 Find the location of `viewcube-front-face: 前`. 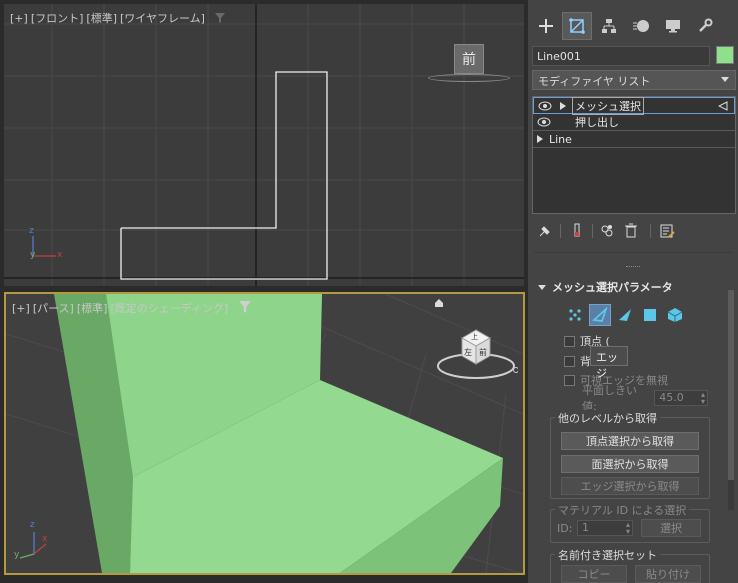

viewcube-front-face: 前 is located at coordinates (469, 60).